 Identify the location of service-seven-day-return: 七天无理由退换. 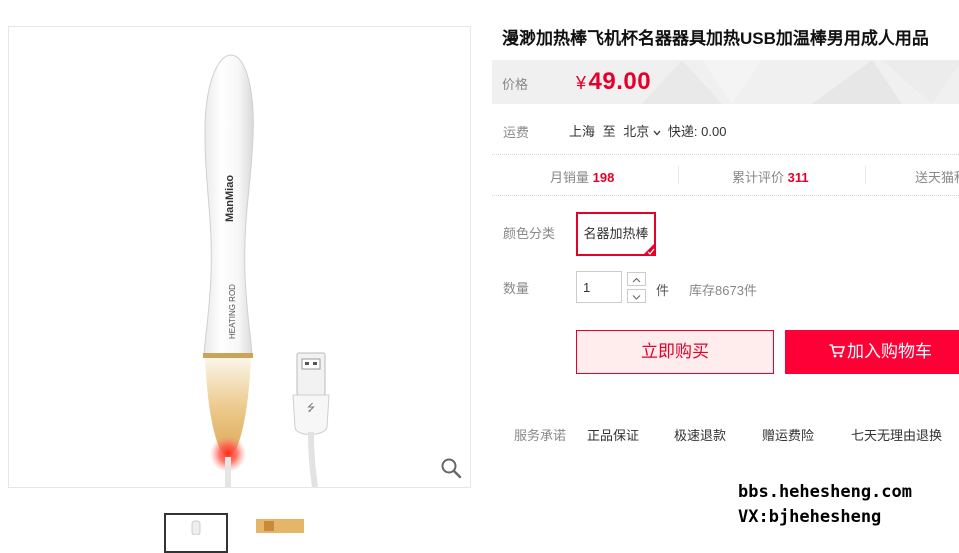
(896, 434).